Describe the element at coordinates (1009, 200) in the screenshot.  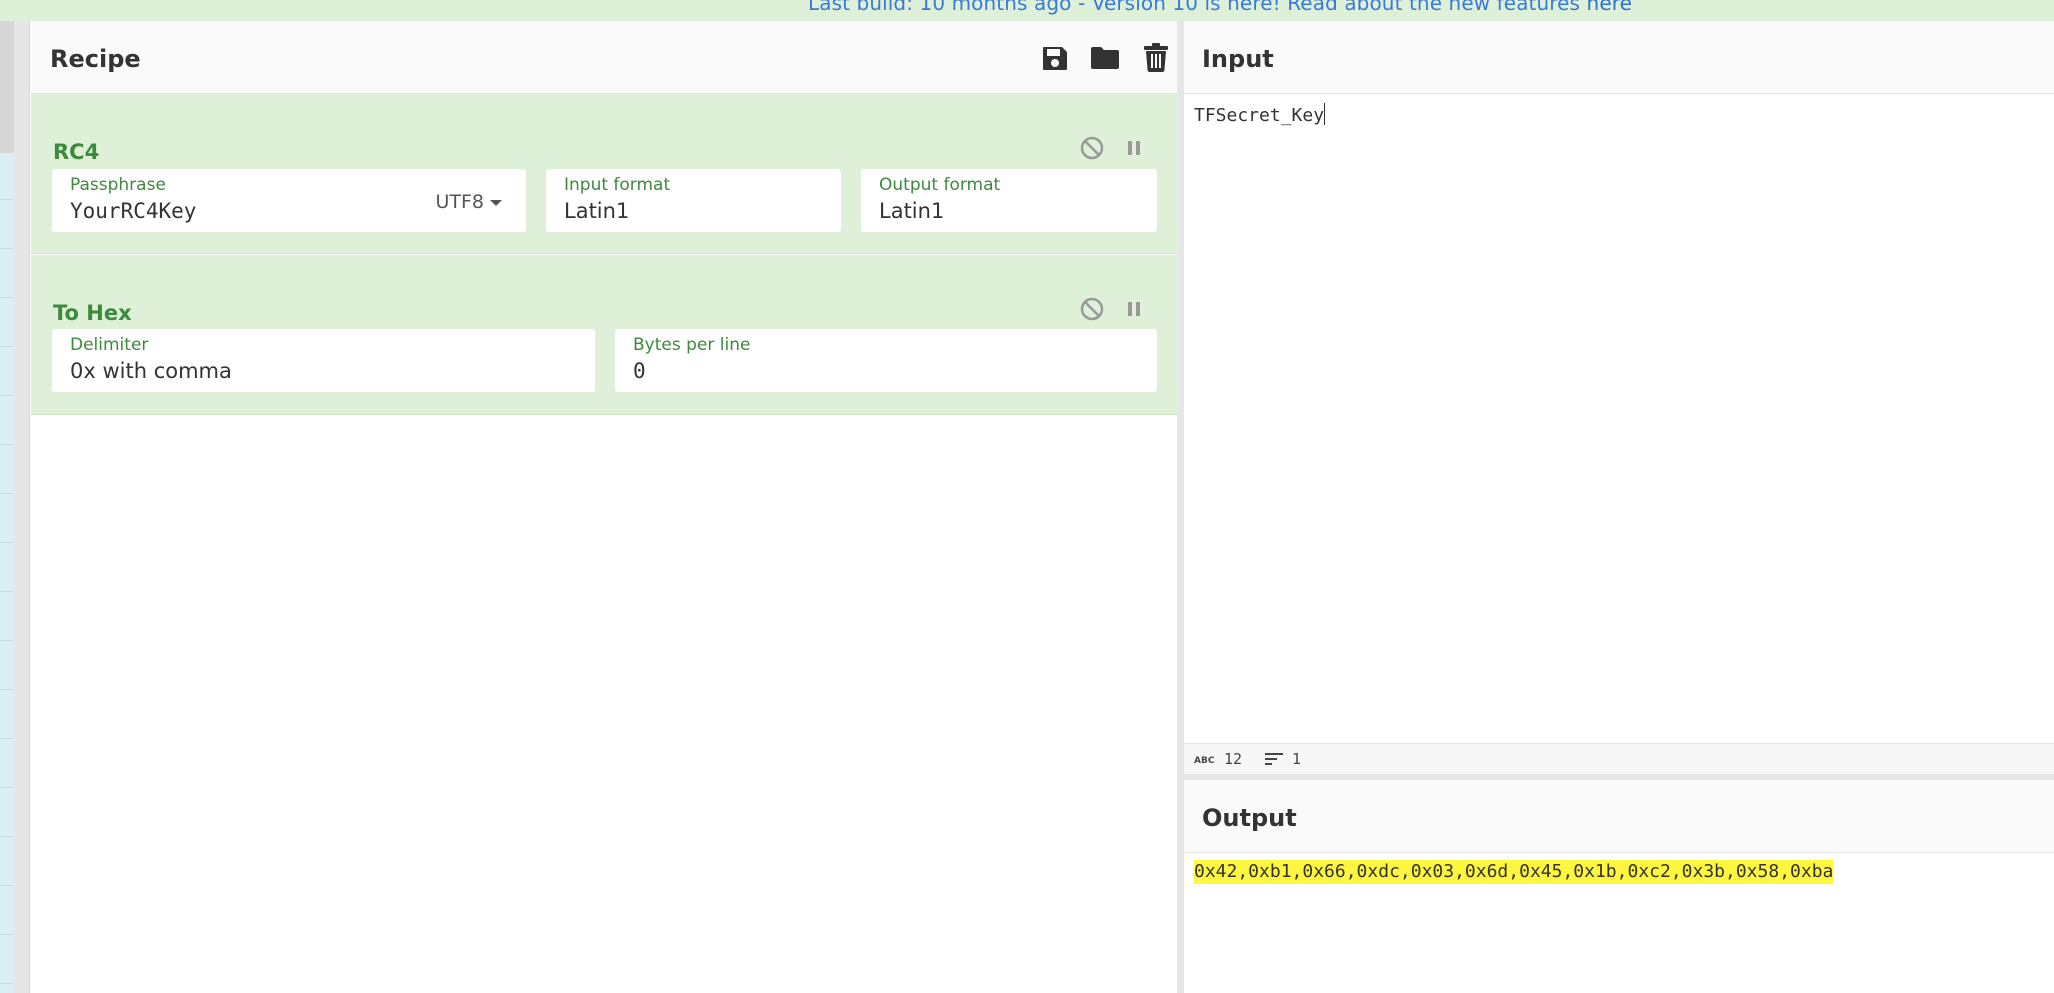
I see `output-format-field: Output format Latin1` at that location.